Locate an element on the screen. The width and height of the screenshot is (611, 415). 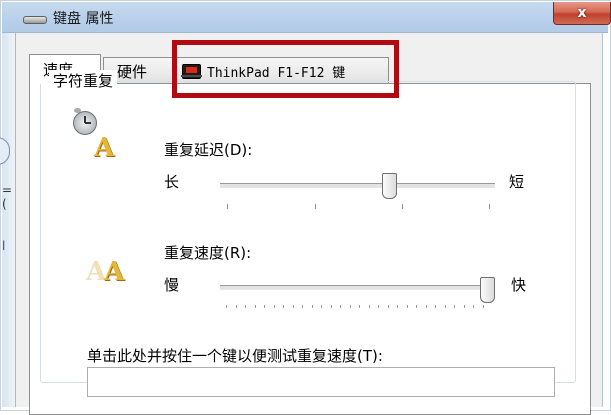
test-repeat-input is located at coordinates (321, 382).